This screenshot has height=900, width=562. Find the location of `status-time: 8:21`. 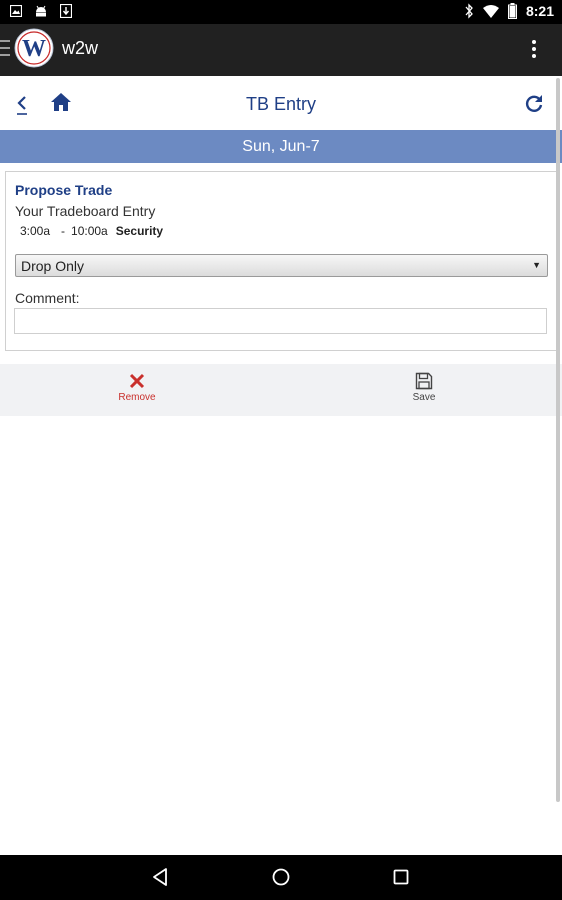

status-time: 8:21 is located at coordinates (539, 11).